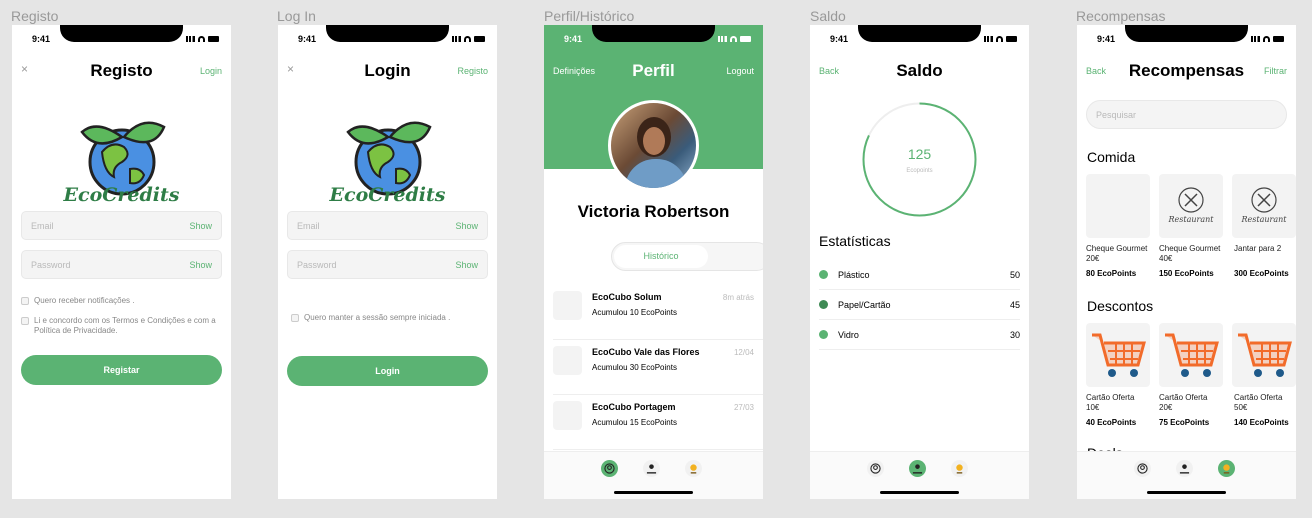  What do you see at coordinates (1116, 115) in the screenshot?
I see `search-placeholder: Pesquisar` at bounding box center [1116, 115].